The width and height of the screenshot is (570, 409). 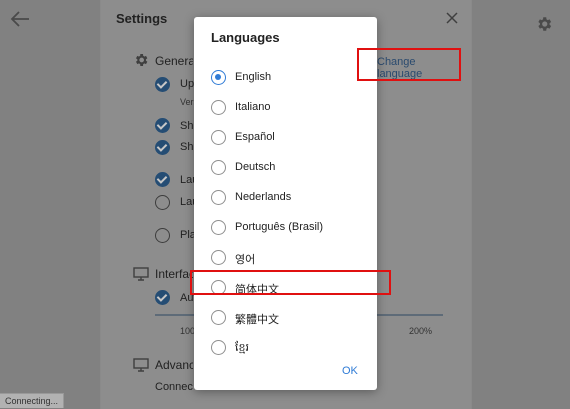 I want to click on section-interface: Interface, so click(x=174, y=274).